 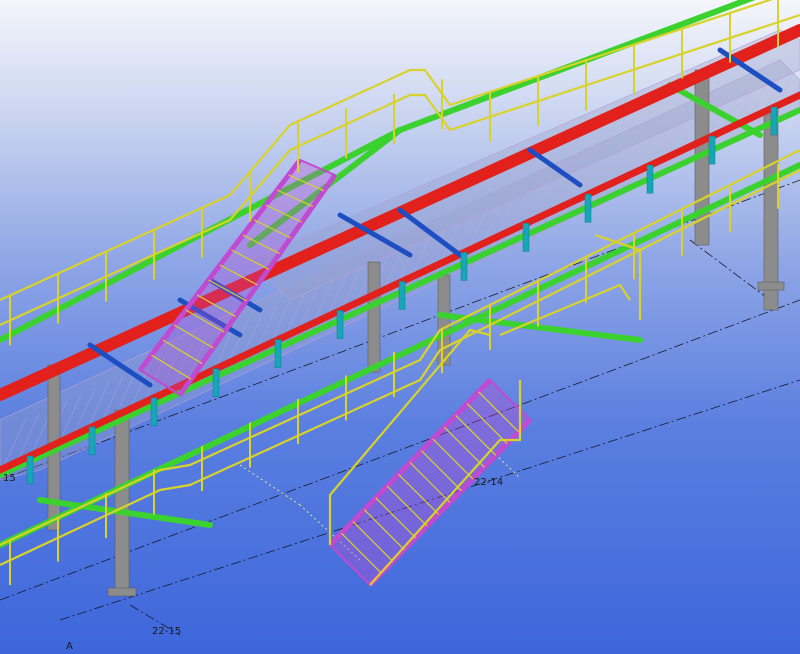 I want to click on gridline, so click(x=730, y=270).